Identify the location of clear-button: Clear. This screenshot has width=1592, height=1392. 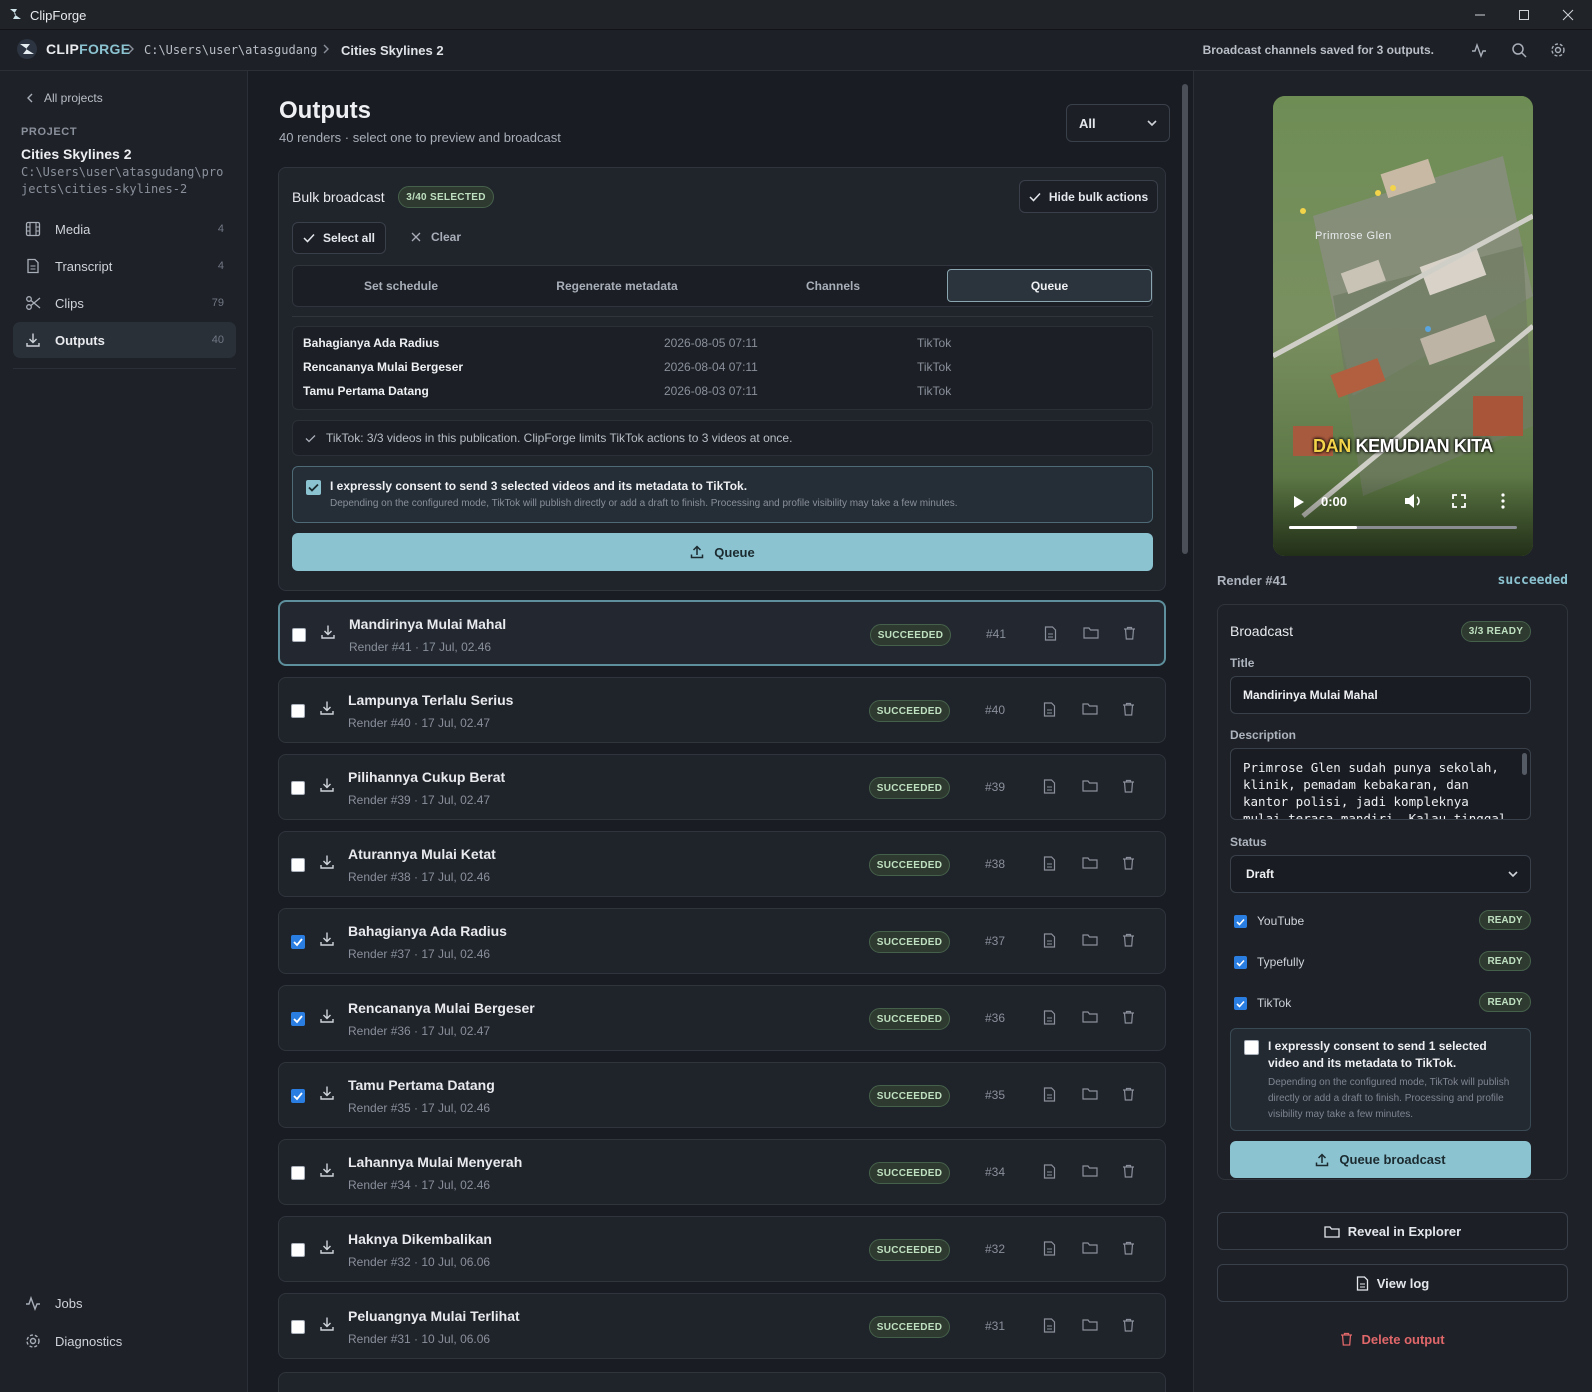
(436, 237).